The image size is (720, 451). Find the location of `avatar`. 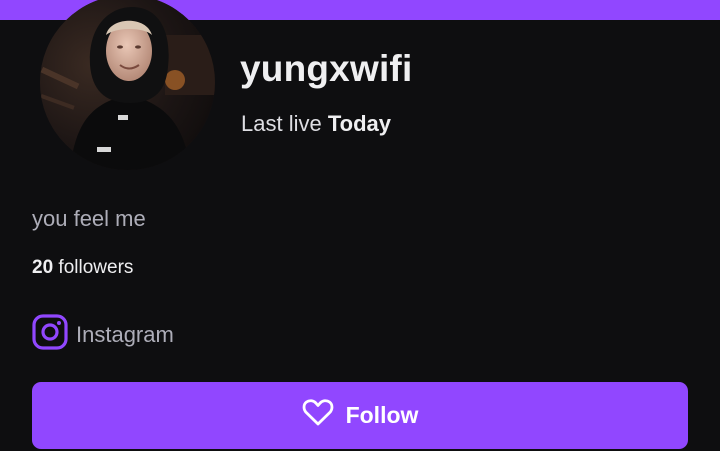

avatar is located at coordinates (127, 85).